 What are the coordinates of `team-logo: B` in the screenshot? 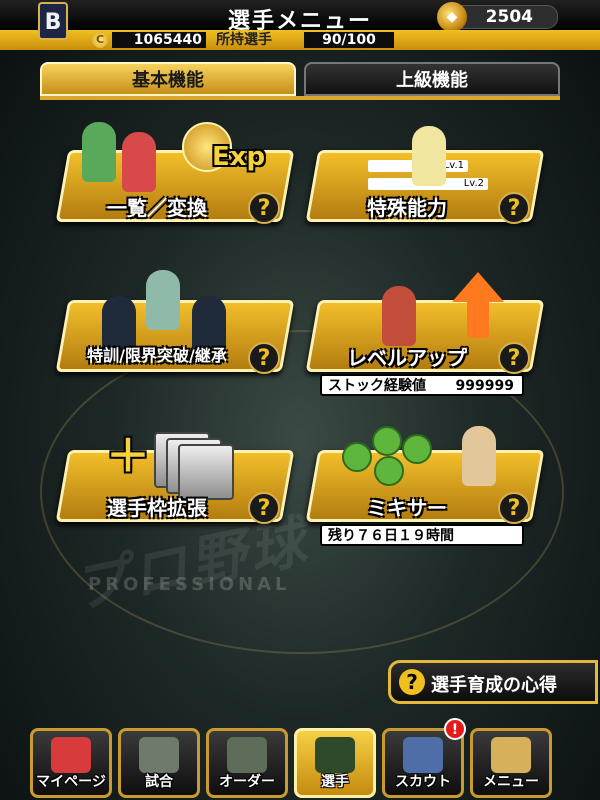 It's located at (53, 21).